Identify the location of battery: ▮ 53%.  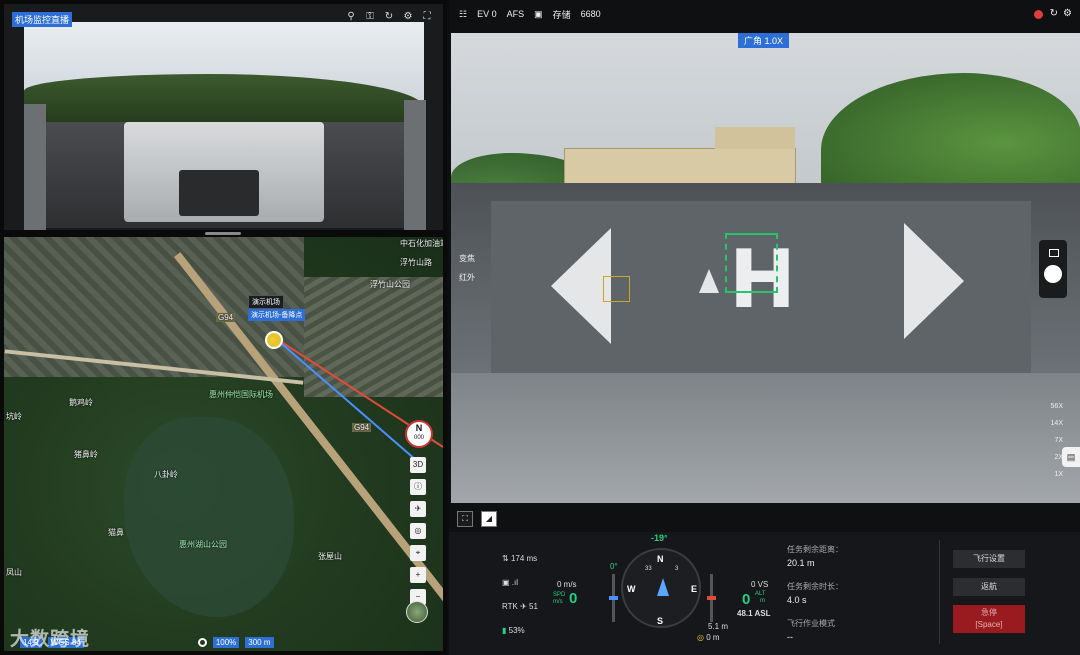
(513, 630).